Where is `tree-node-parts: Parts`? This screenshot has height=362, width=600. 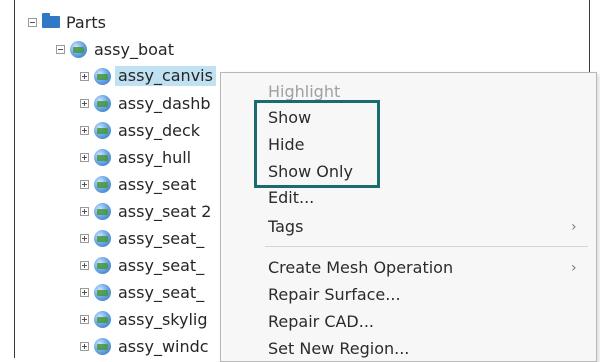
tree-node-parts: Parts is located at coordinates (67, 22).